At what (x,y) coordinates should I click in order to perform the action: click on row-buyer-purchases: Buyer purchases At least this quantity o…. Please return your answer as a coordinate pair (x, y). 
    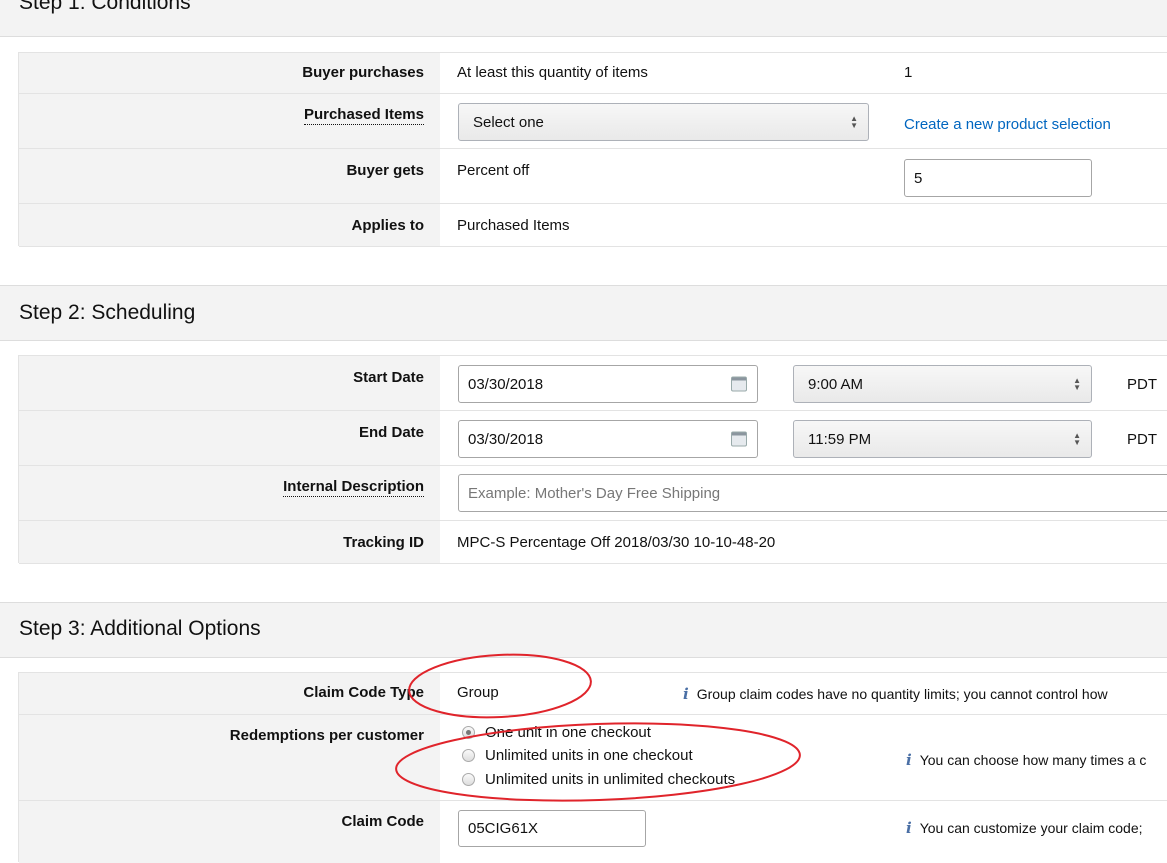
    Looking at the image, I should click on (593, 73).